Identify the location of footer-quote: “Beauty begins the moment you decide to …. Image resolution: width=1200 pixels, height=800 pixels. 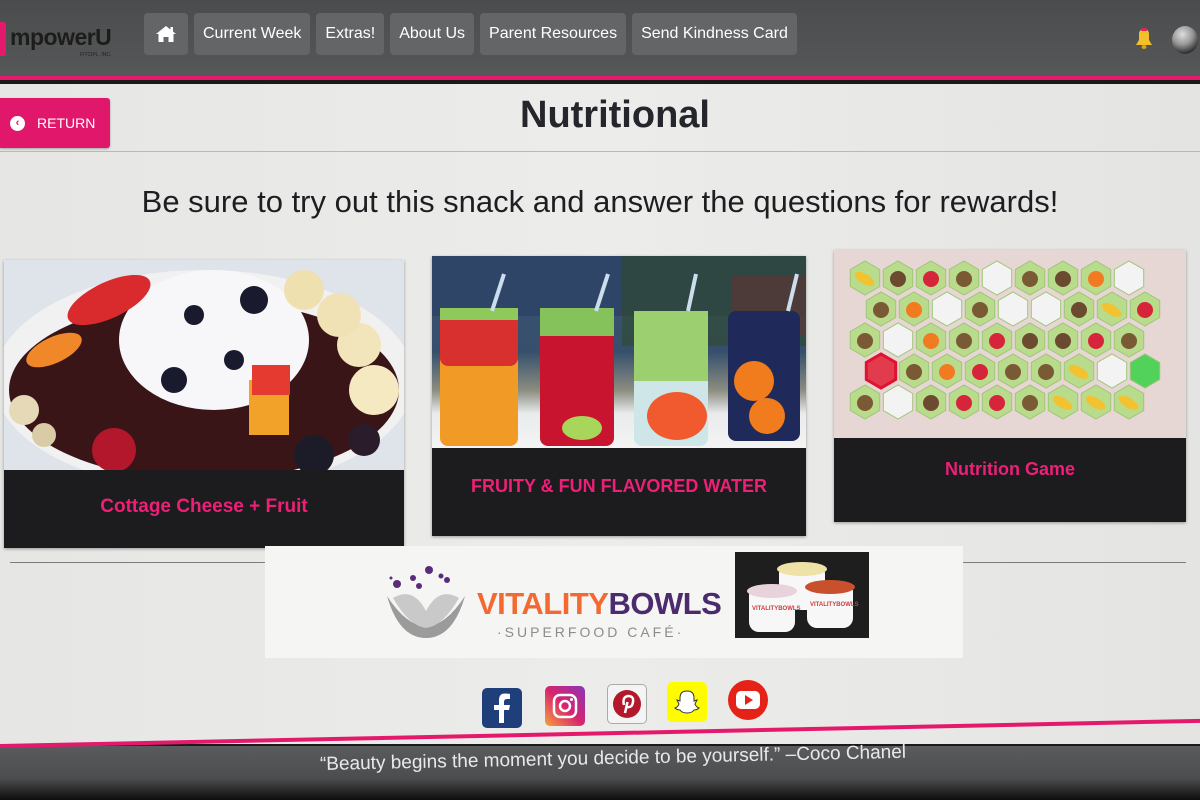
(613, 758).